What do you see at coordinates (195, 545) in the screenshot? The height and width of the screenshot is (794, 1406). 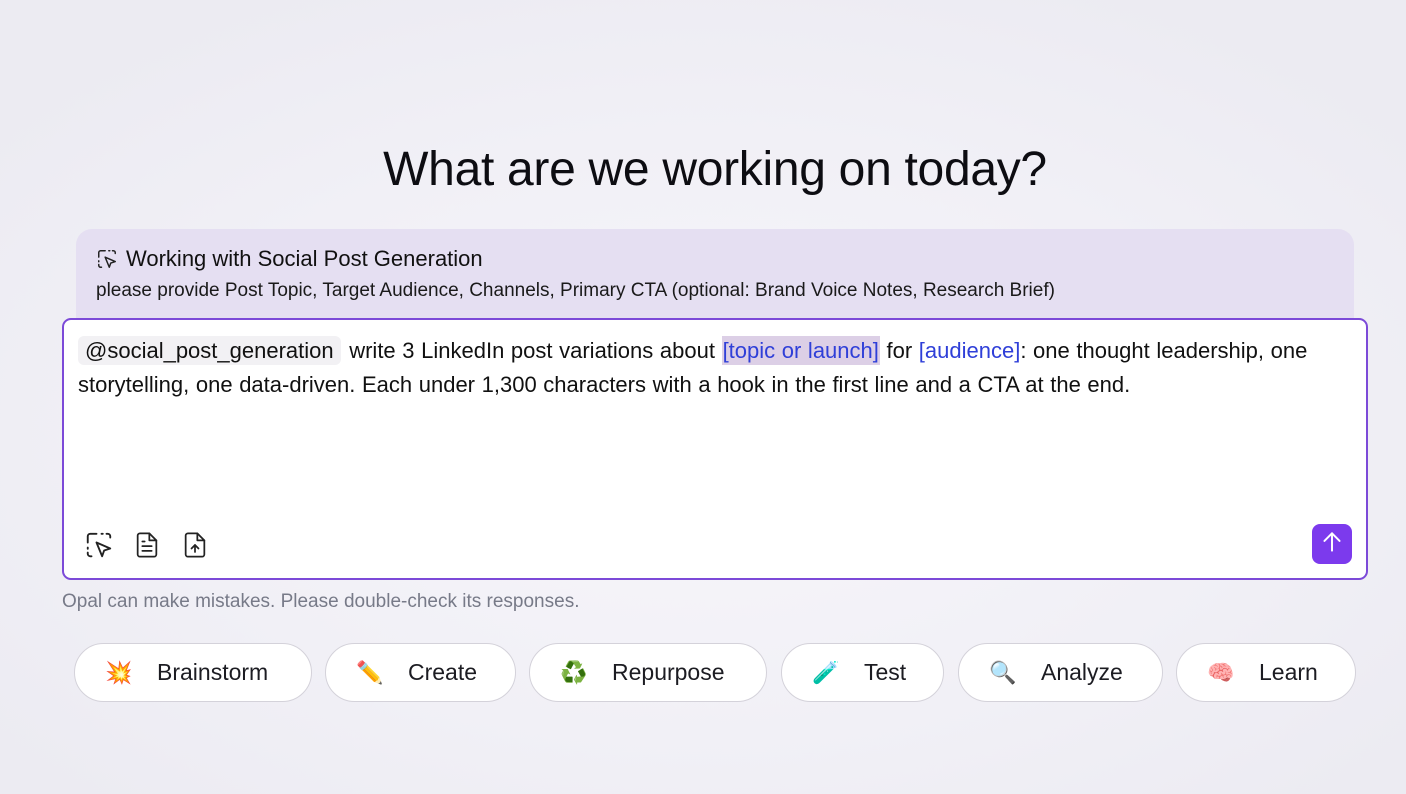 I see `file-upload-icon` at bounding box center [195, 545].